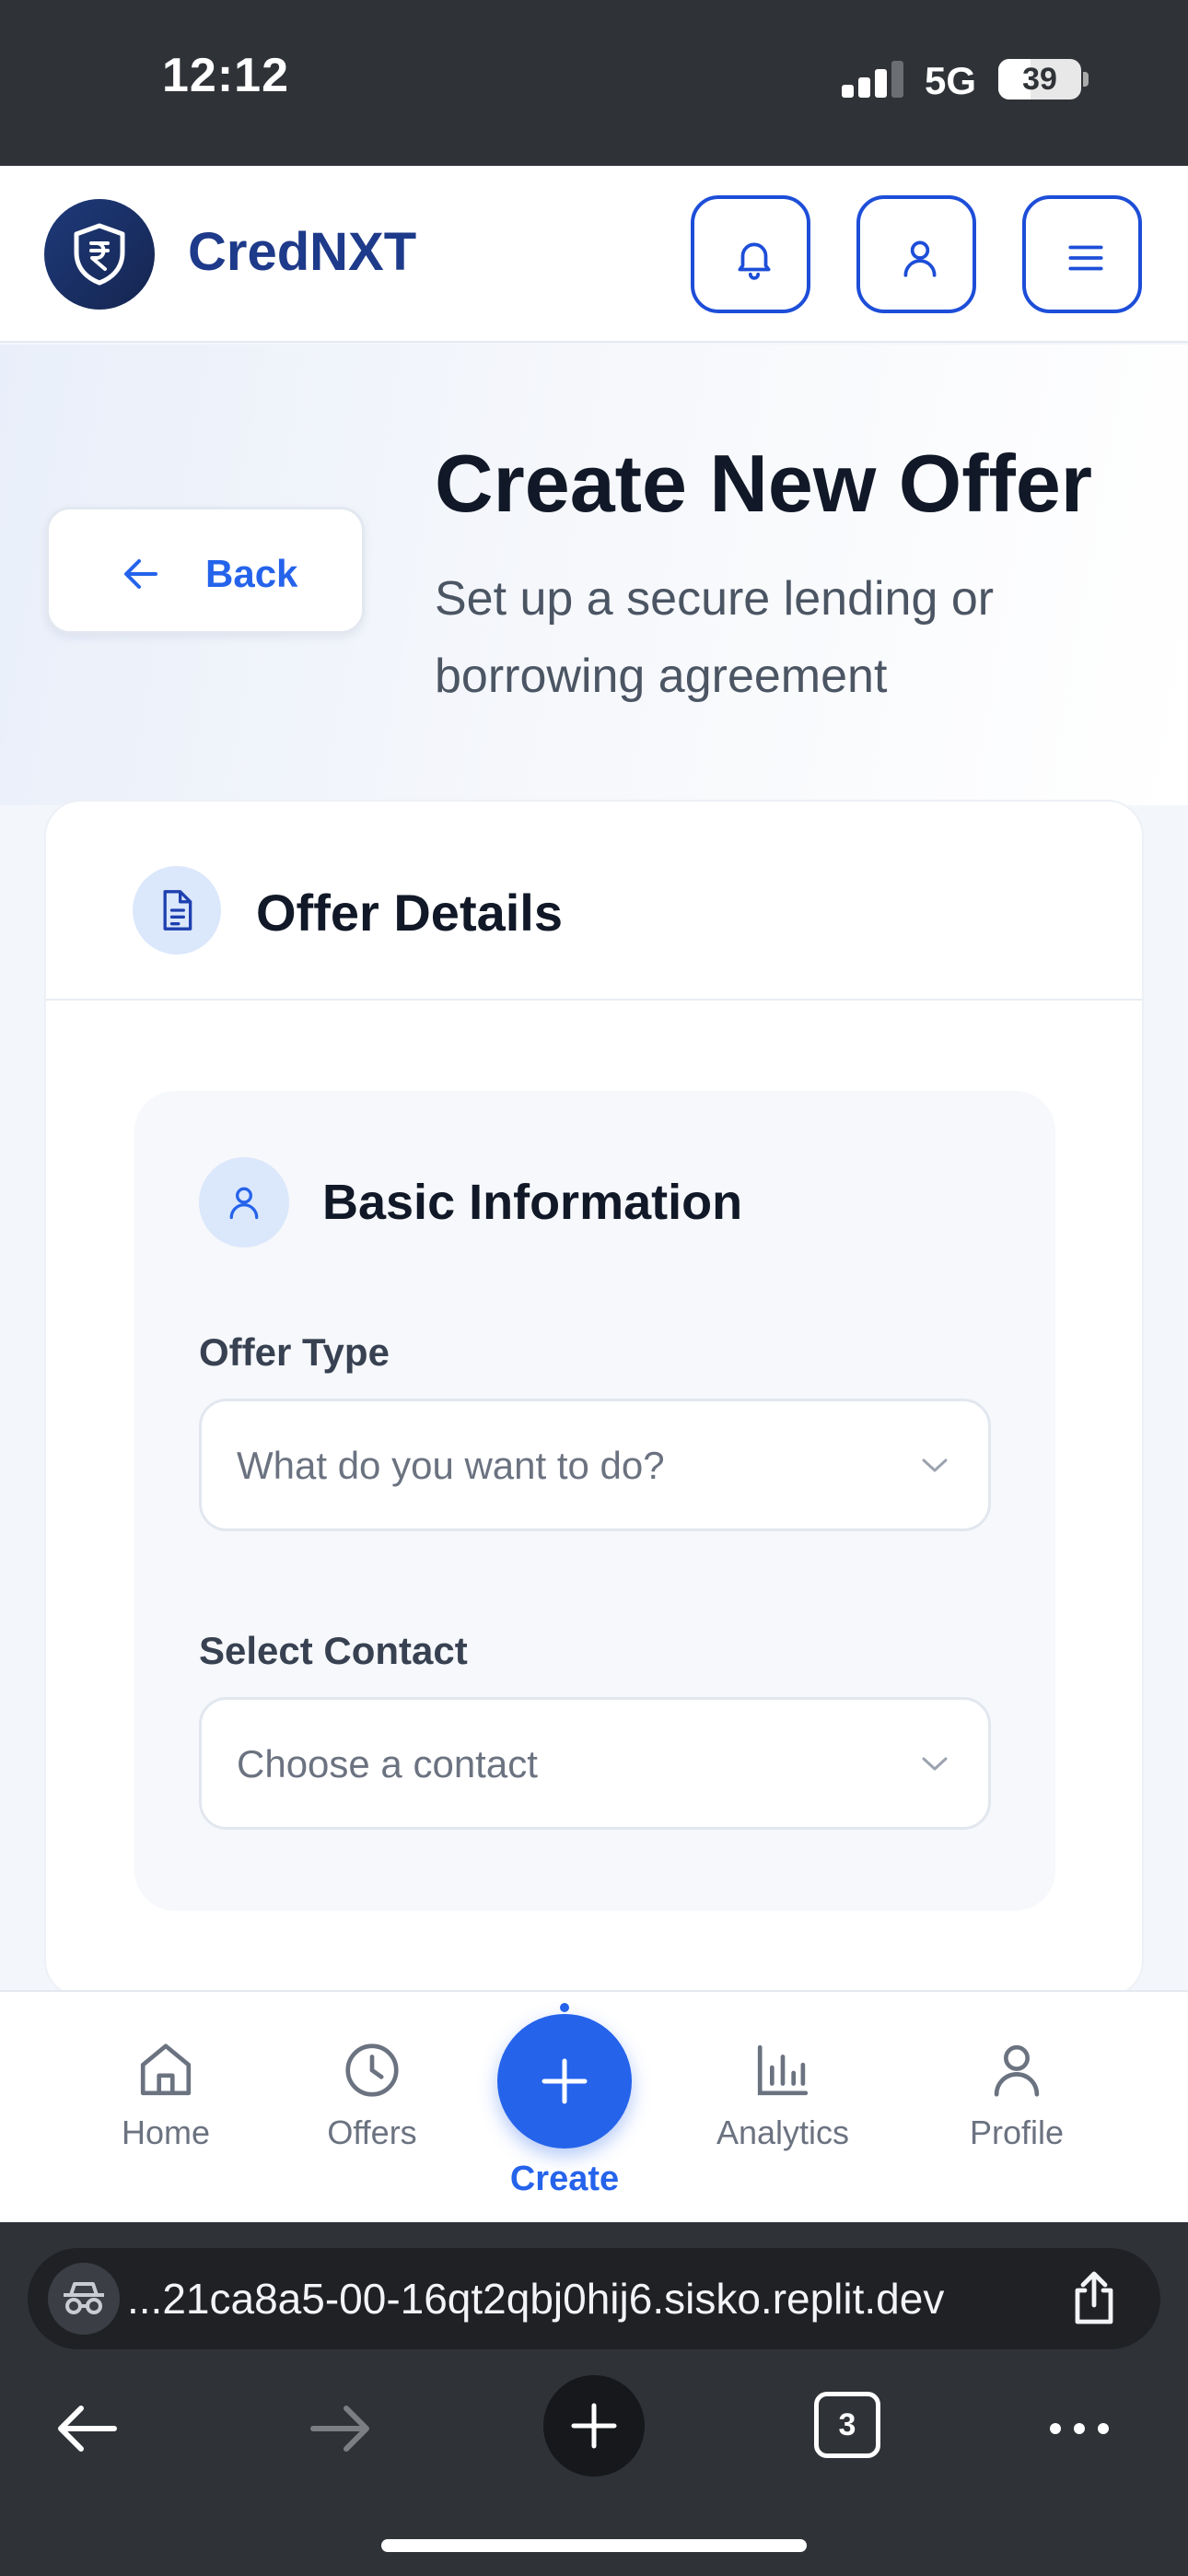 The height and width of the screenshot is (2576, 1188). Describe the element at coordinates (225, 75) in the screenshot. I see `status-time: 12:12` at that location.